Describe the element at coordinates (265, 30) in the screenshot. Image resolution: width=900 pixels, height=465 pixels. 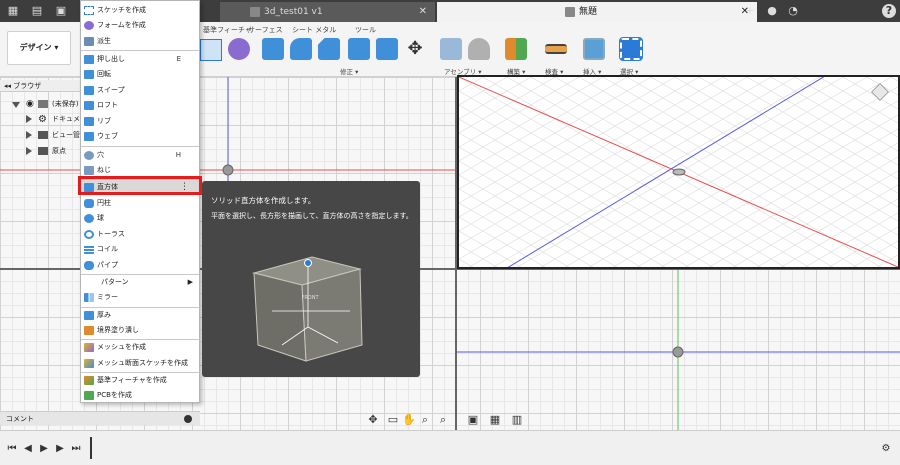
I see `tab-surface: サーフェス` at that location.